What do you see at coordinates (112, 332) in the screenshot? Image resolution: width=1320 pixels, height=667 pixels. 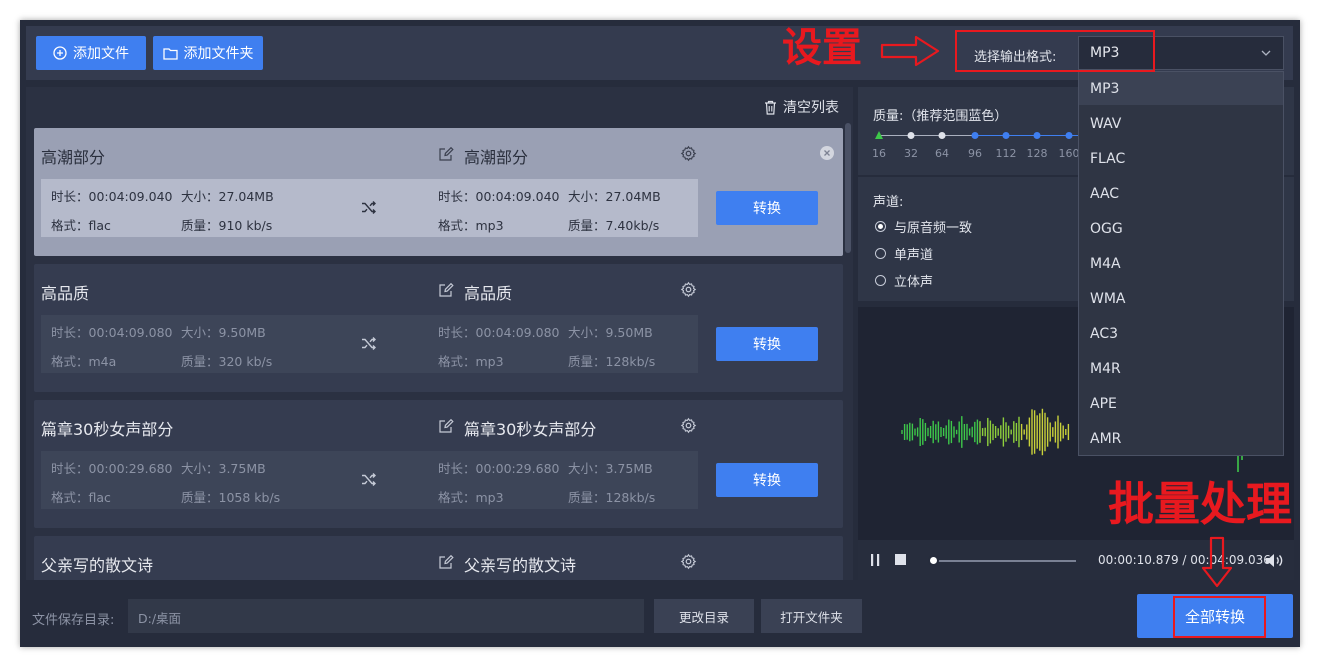 I see `source-duration: 时长：00:04:09.080` at bounding box center [112, 332].